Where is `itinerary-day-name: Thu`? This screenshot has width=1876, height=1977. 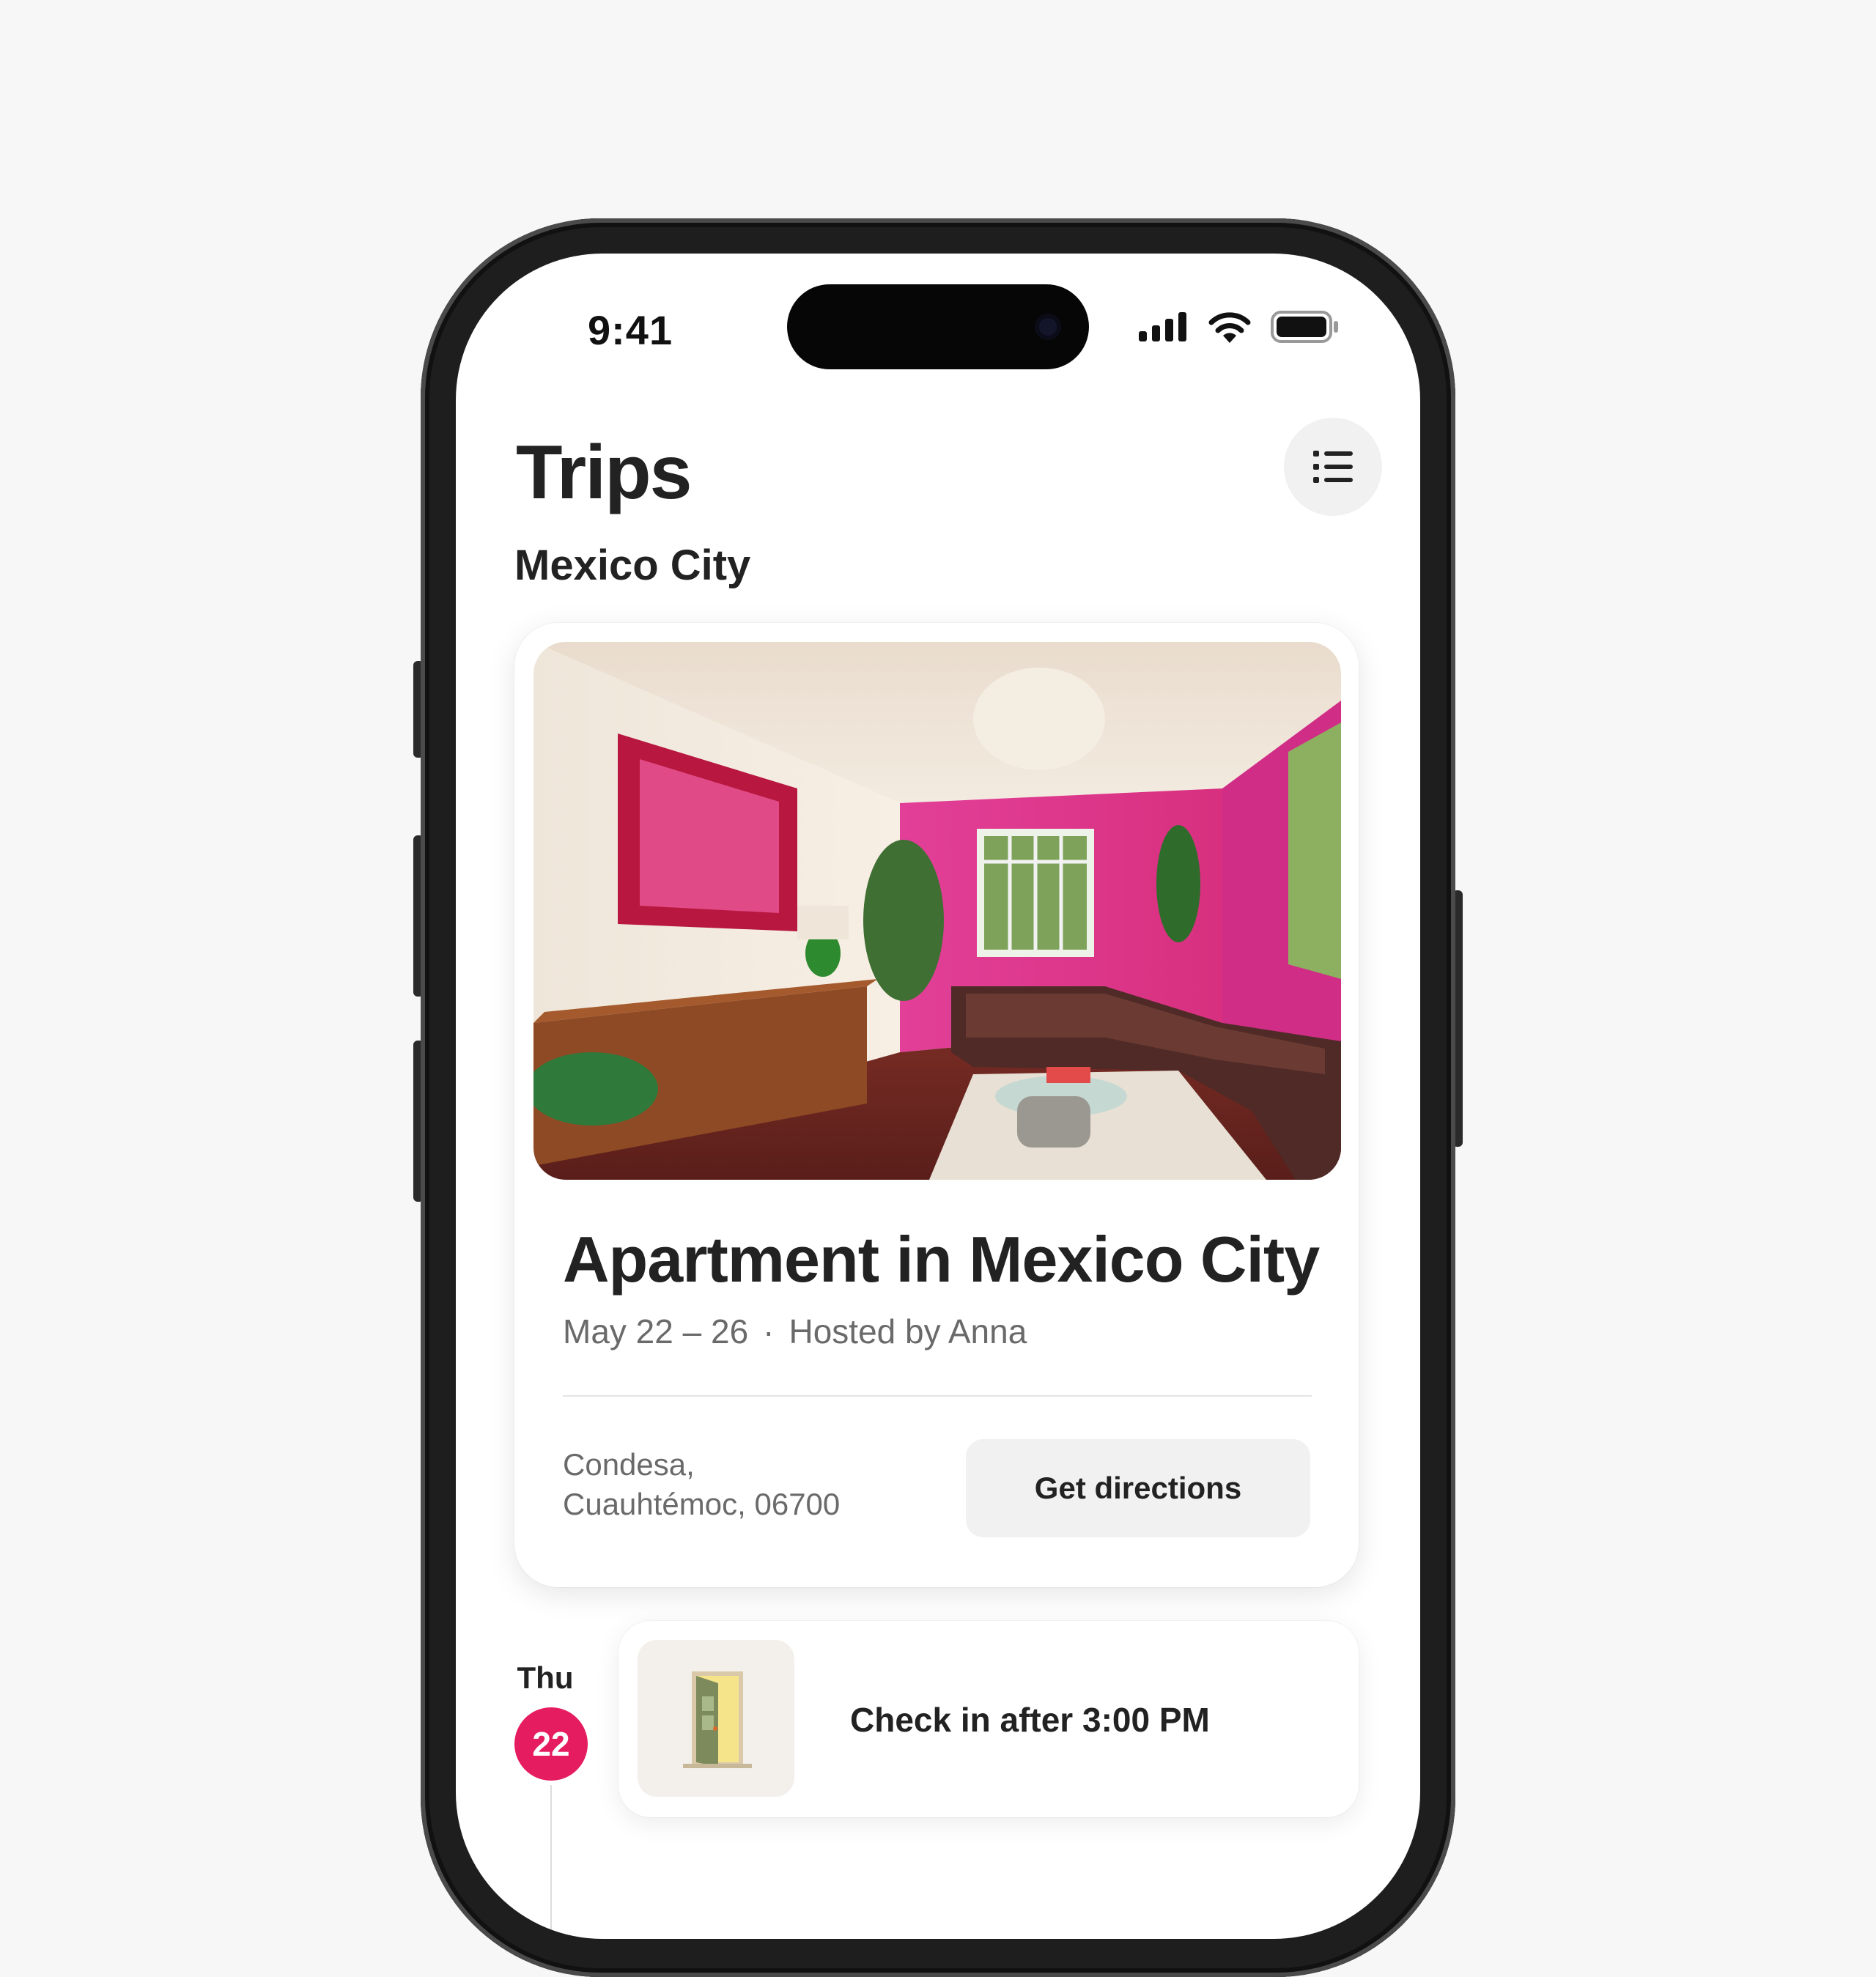 itinerary-day-name: Thu is located at coordinates (545, 1677).